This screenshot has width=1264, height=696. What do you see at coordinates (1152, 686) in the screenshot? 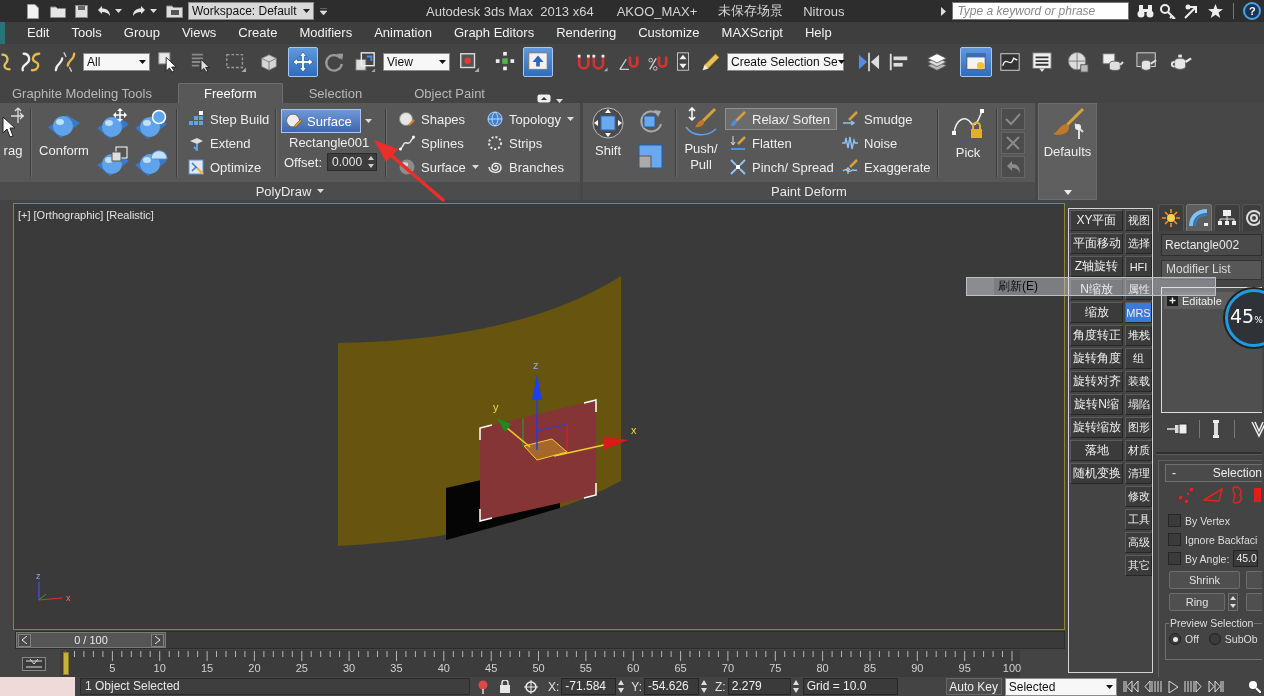
I see `previous-key-icon` at bounding box center [1152, 686].